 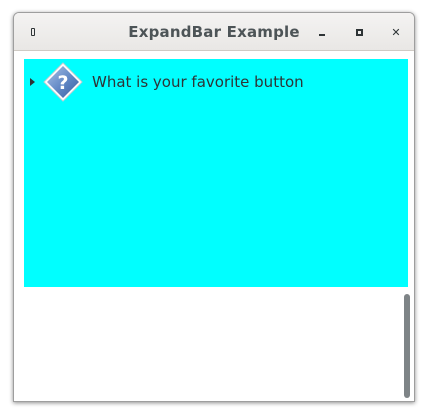 What do you see at coordinates (214, 32) in the screenshot?
I see `title-bar: ExpandBar Example ✕` at bounding box center [214, 32].